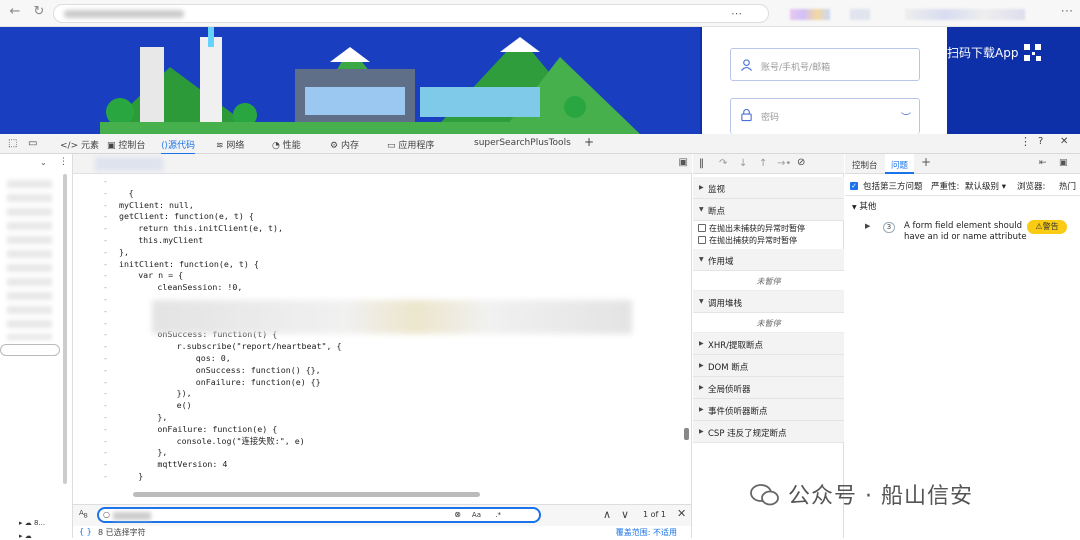 Image resolution: width=1080 pixels, height=540 pixels. What do you see at coordinates (926, 162) in the screenshot?
I see `drawer-add-tab: +` at bounding box center [926, 162].